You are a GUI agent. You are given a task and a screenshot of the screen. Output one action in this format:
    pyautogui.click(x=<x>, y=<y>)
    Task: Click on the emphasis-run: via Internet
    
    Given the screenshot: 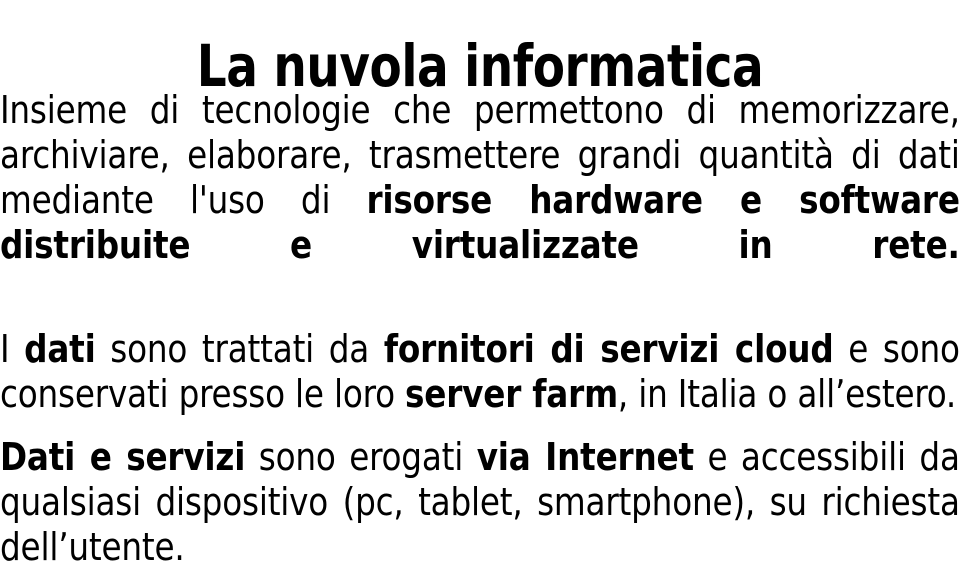 What is the action you would take?
    pyautogui.click(x=585, y=457)
    